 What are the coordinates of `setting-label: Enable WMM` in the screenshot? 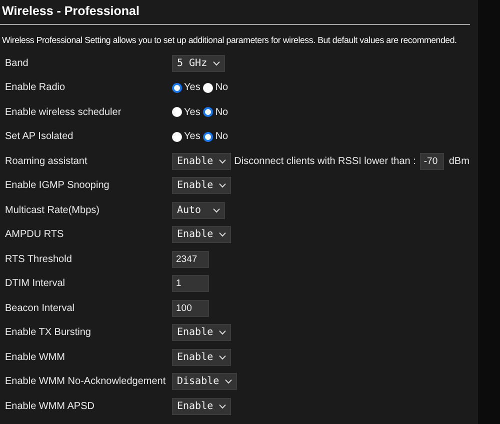 It's located at (35, 357).